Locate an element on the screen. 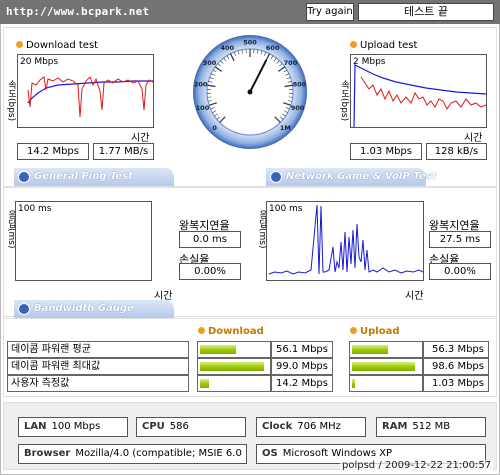 Image resolution: width=500 pixels, height=475 pixels. gauge-tick-label: 600 is located at coordinates (273, 48).